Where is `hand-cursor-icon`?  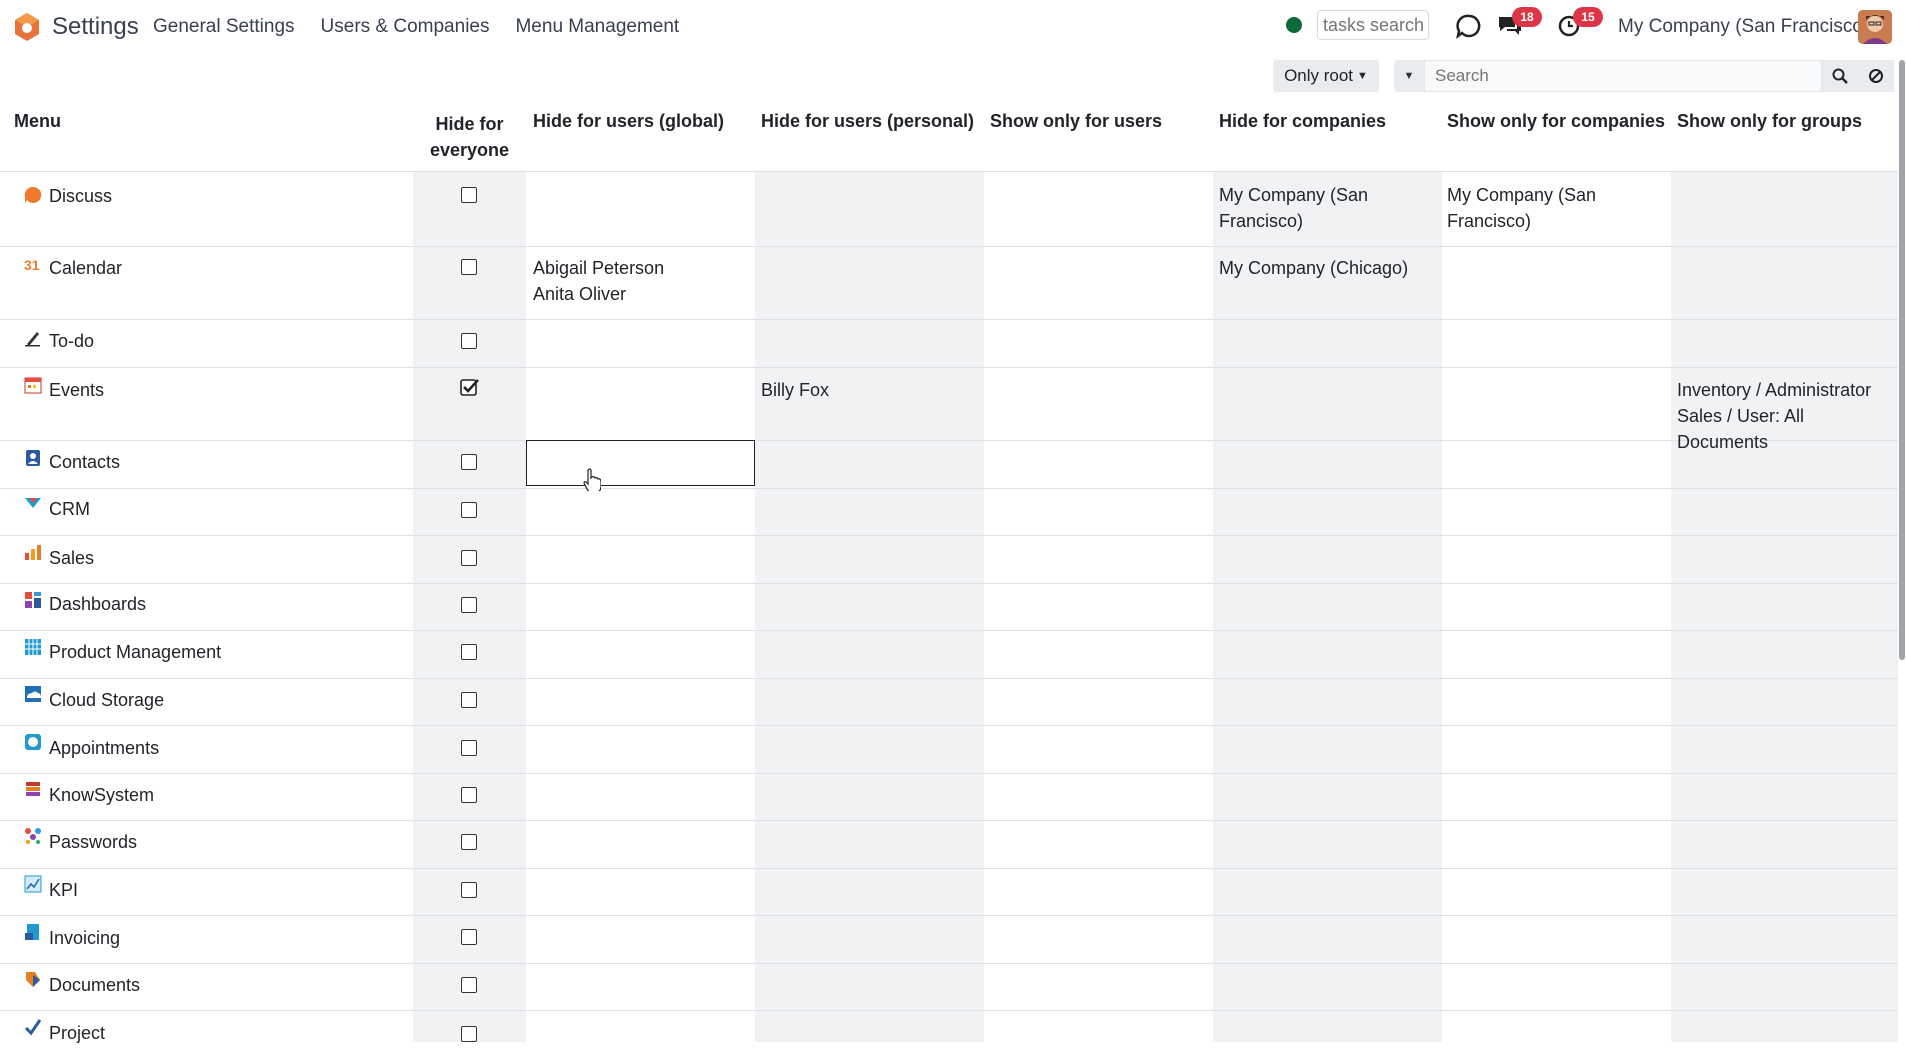 hand-cursor-icon is located at coordinates (592, 479).